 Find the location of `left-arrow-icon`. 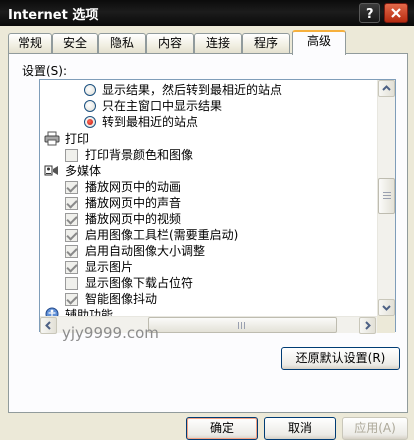

left-arrow-icon is located at coordinates (48, 325).